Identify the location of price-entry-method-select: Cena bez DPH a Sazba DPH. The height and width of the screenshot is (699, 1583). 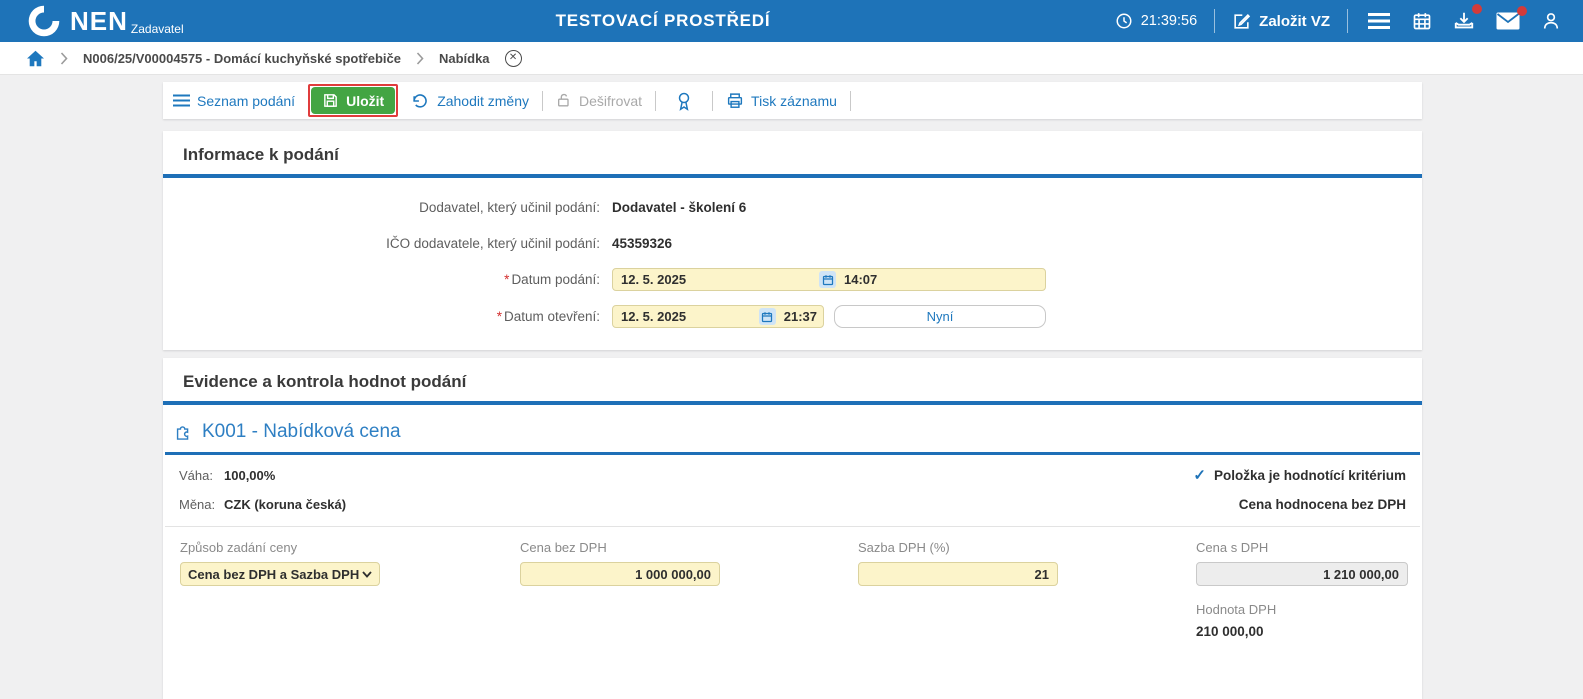
(280, 574).